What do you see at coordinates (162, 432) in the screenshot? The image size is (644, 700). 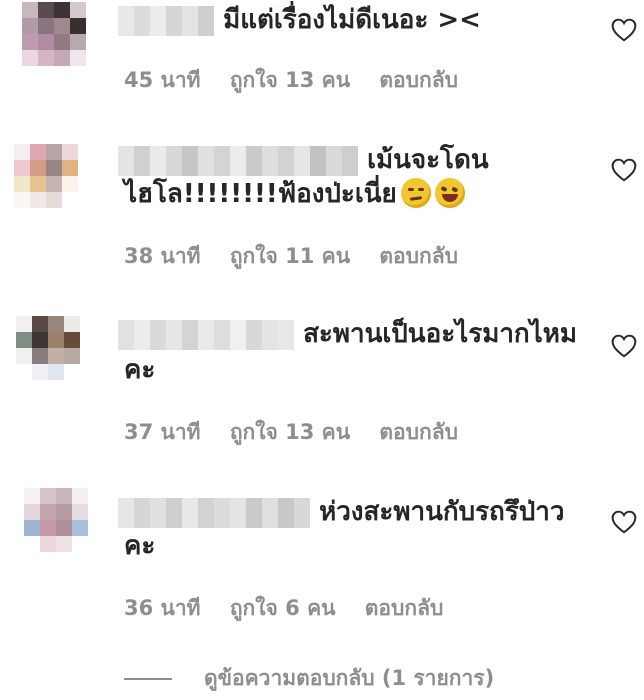 I see `comment-time: 37 นาที` at bounding box center [162, 432].